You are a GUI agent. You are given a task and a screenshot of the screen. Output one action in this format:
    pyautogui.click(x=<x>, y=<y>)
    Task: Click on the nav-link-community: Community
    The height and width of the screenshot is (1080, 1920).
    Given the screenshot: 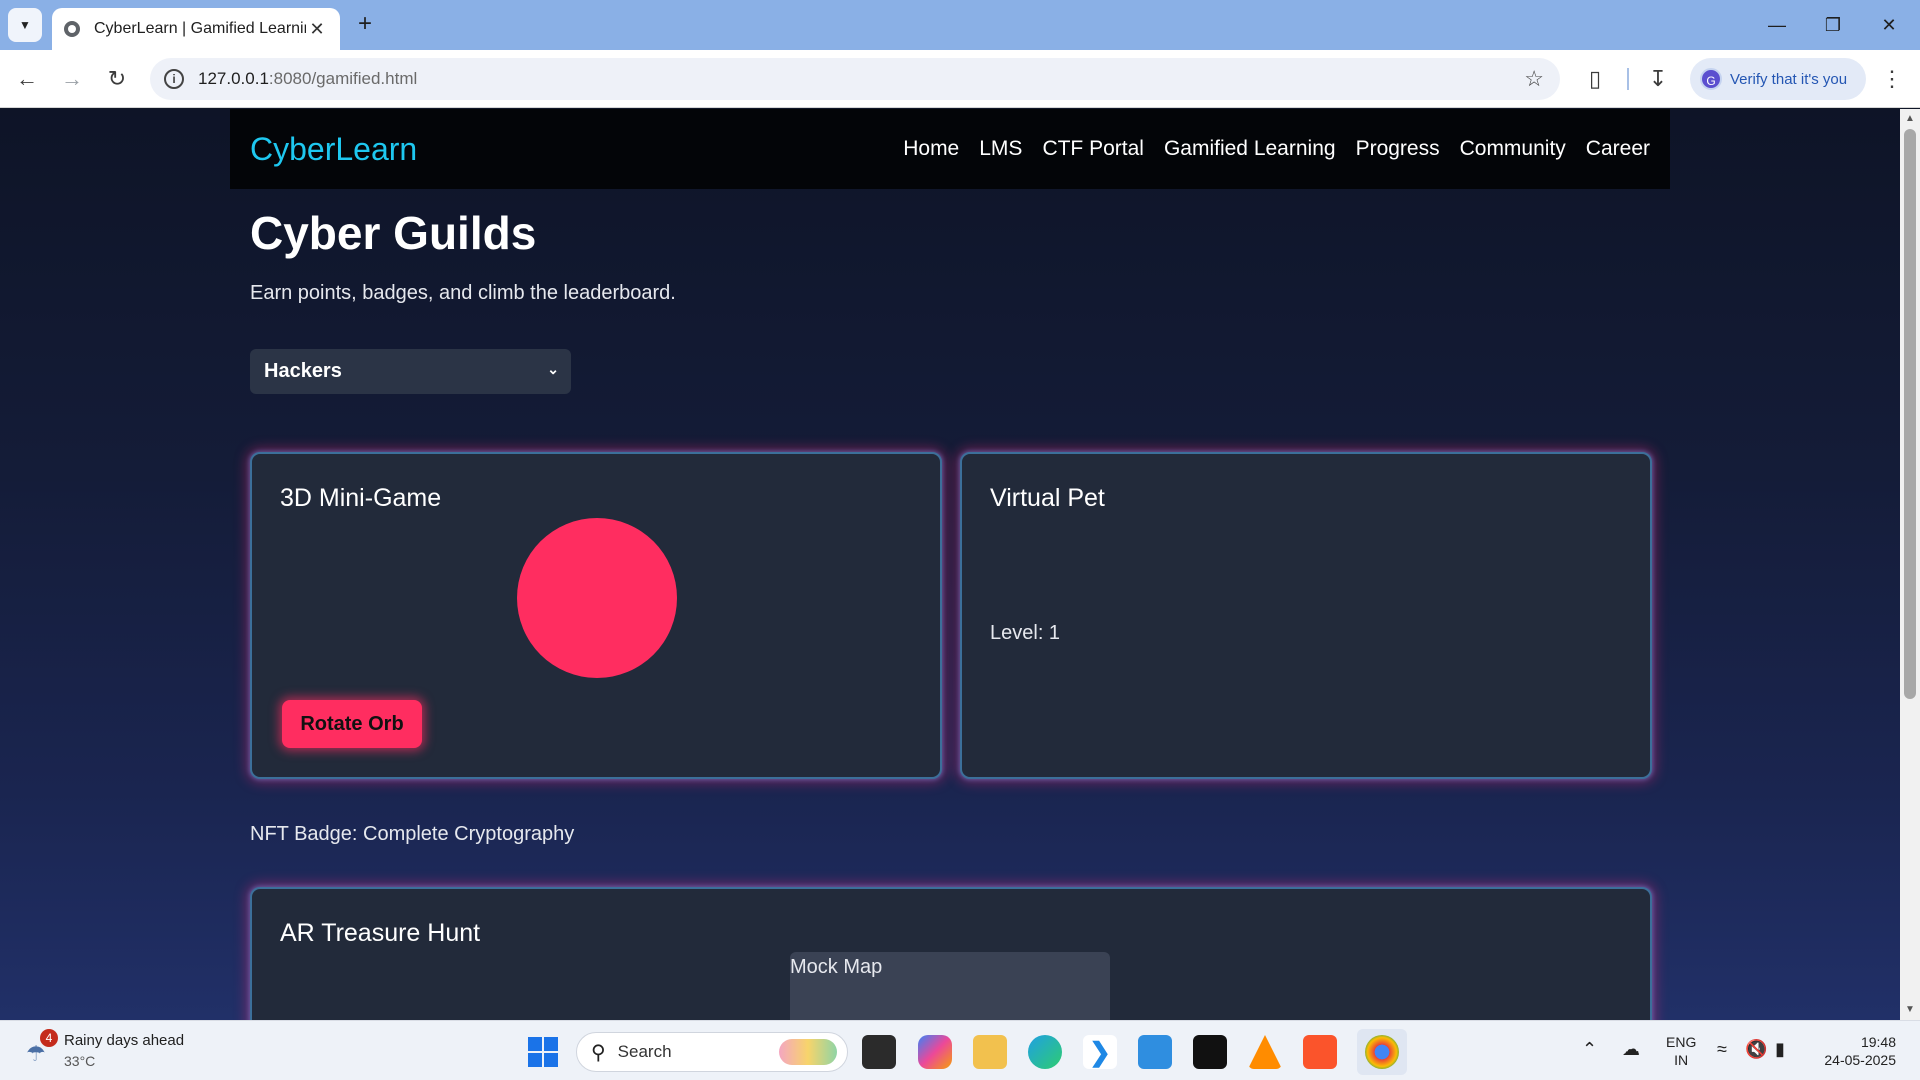 What is the action you would take?
    pyautogui.click(x=1513, y=149)
    